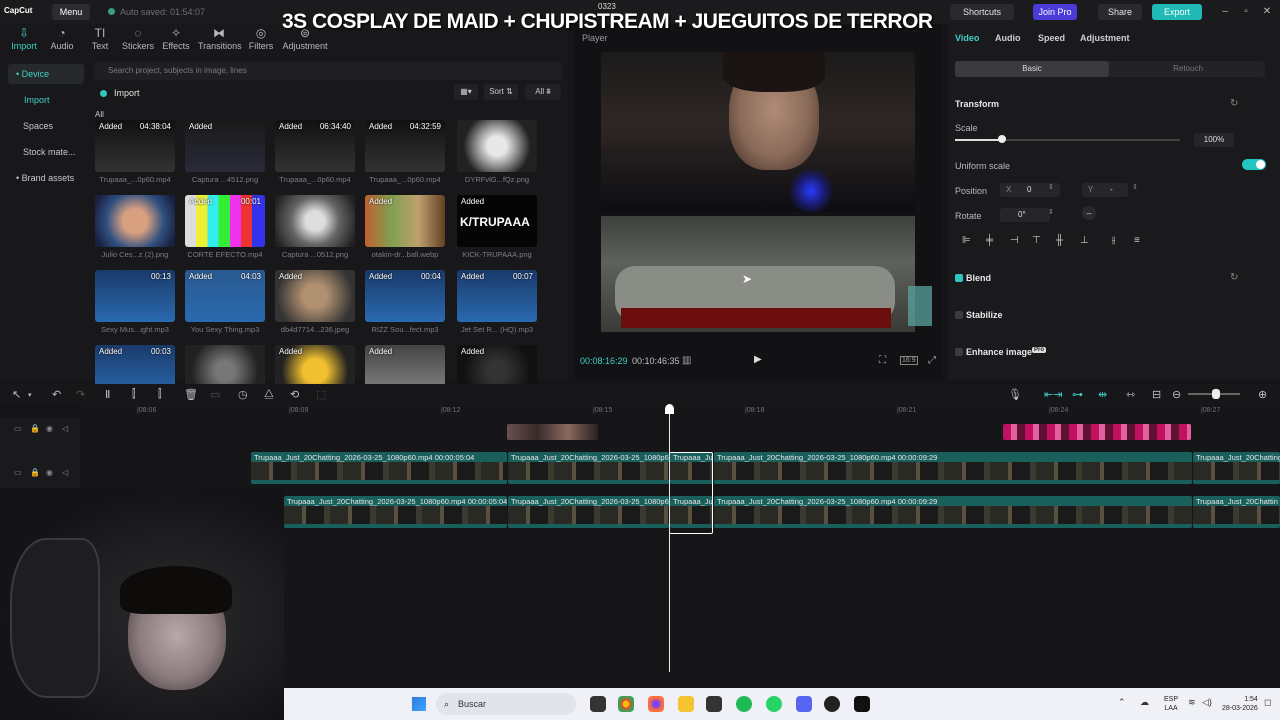 This screenshot has height=720, width=1280. What do you see at coordinates (714, 704) in the screenshot?
I see `app-icon` at bounding box center [714, 704].